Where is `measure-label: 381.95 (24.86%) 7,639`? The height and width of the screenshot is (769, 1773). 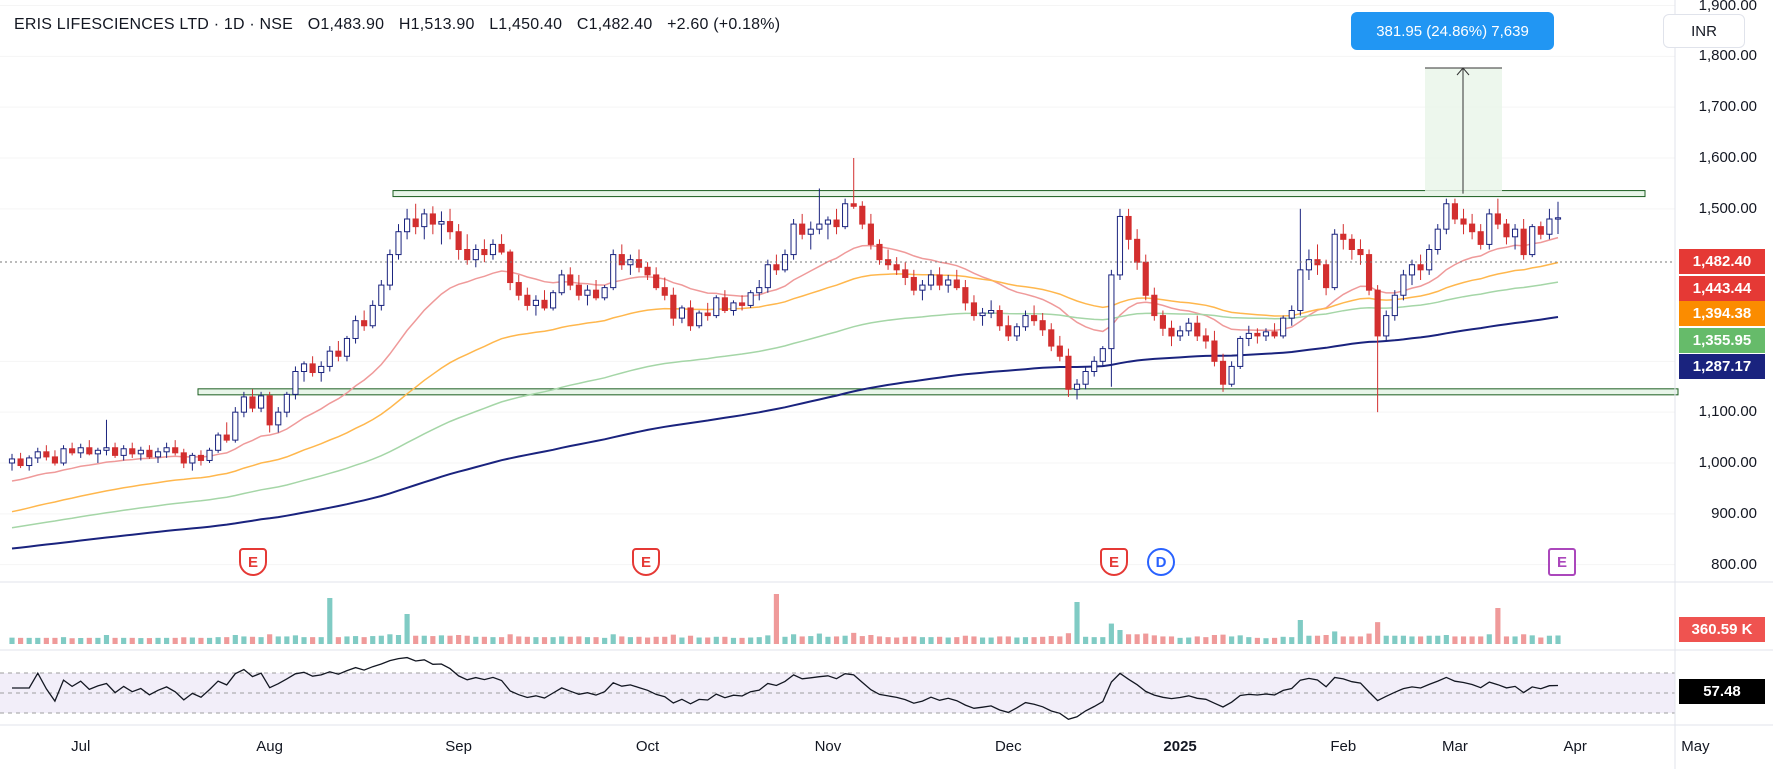
measure-label: 381.95 (24.86%) 7,639 is located at coordinates (1452, 31).